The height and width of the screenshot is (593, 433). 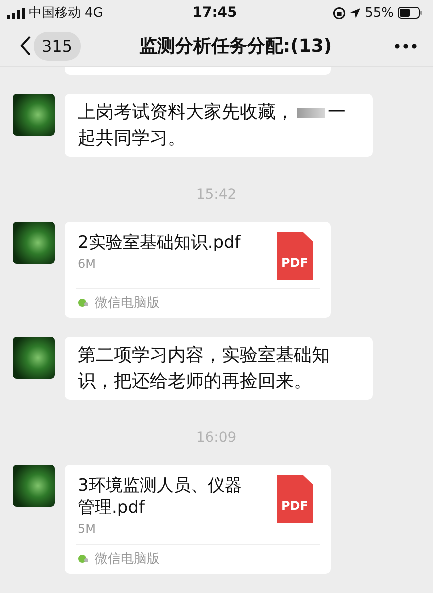 I want to click on file-name: 2实验室基础知识.pdf, so click(x=160, y=243).